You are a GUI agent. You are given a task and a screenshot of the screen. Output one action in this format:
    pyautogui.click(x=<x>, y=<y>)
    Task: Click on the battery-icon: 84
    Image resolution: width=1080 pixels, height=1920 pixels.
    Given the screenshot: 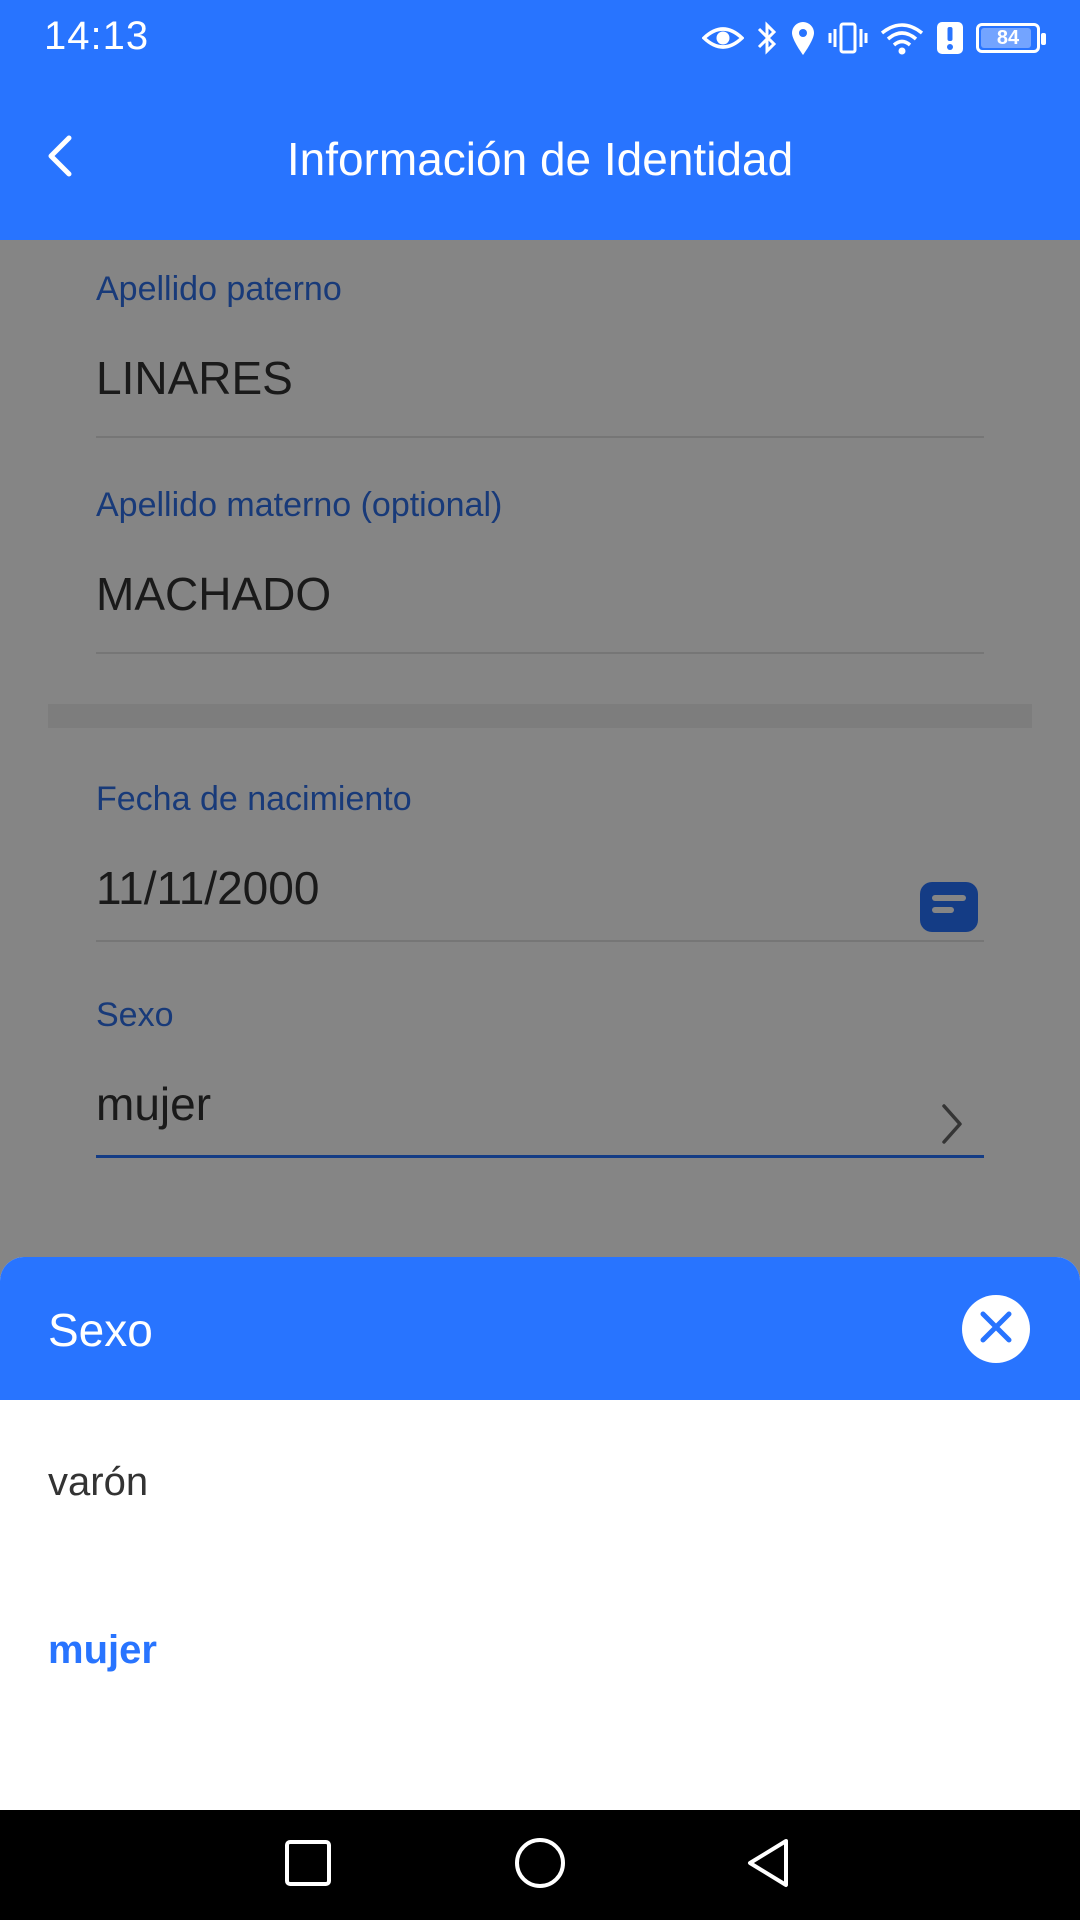 What is the action you would take?
    pyautogui.click(x=1011, y=38)
    